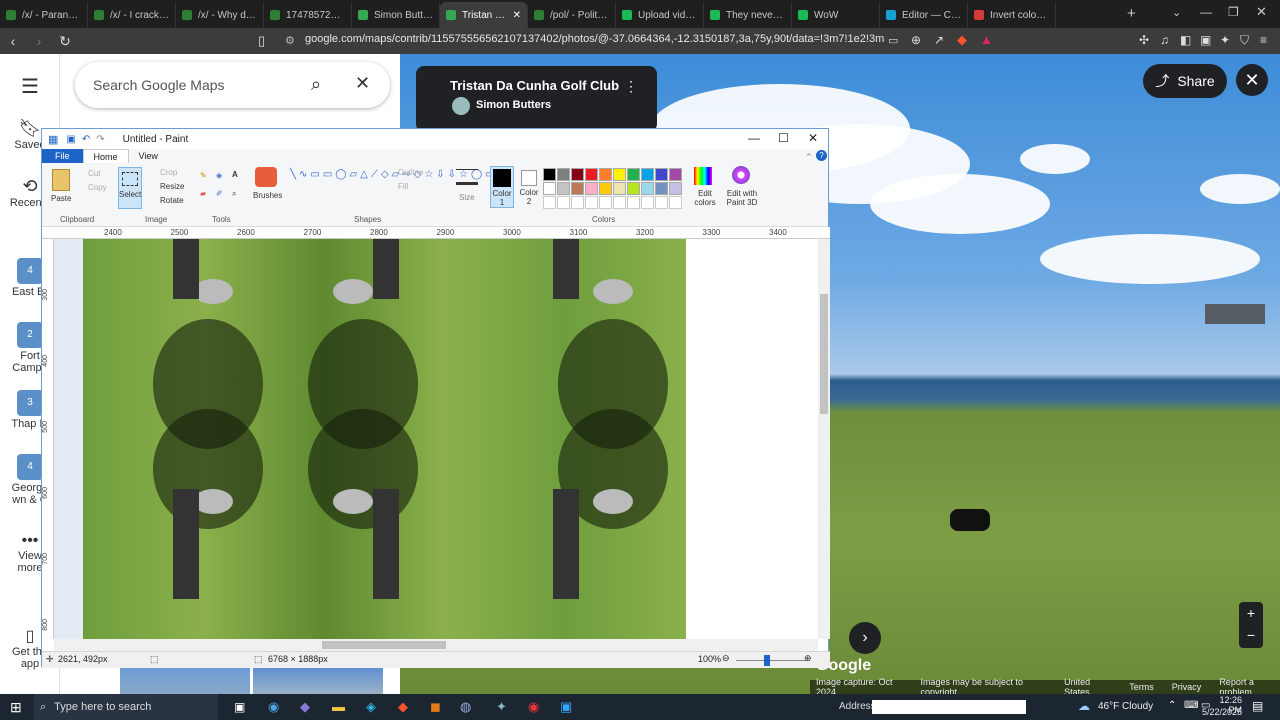 The height and width of the screenshot is (720, 1280). Describe the element at coordinates (94, 173) in the screenshot. I see `cut-button: Cut` at that location.